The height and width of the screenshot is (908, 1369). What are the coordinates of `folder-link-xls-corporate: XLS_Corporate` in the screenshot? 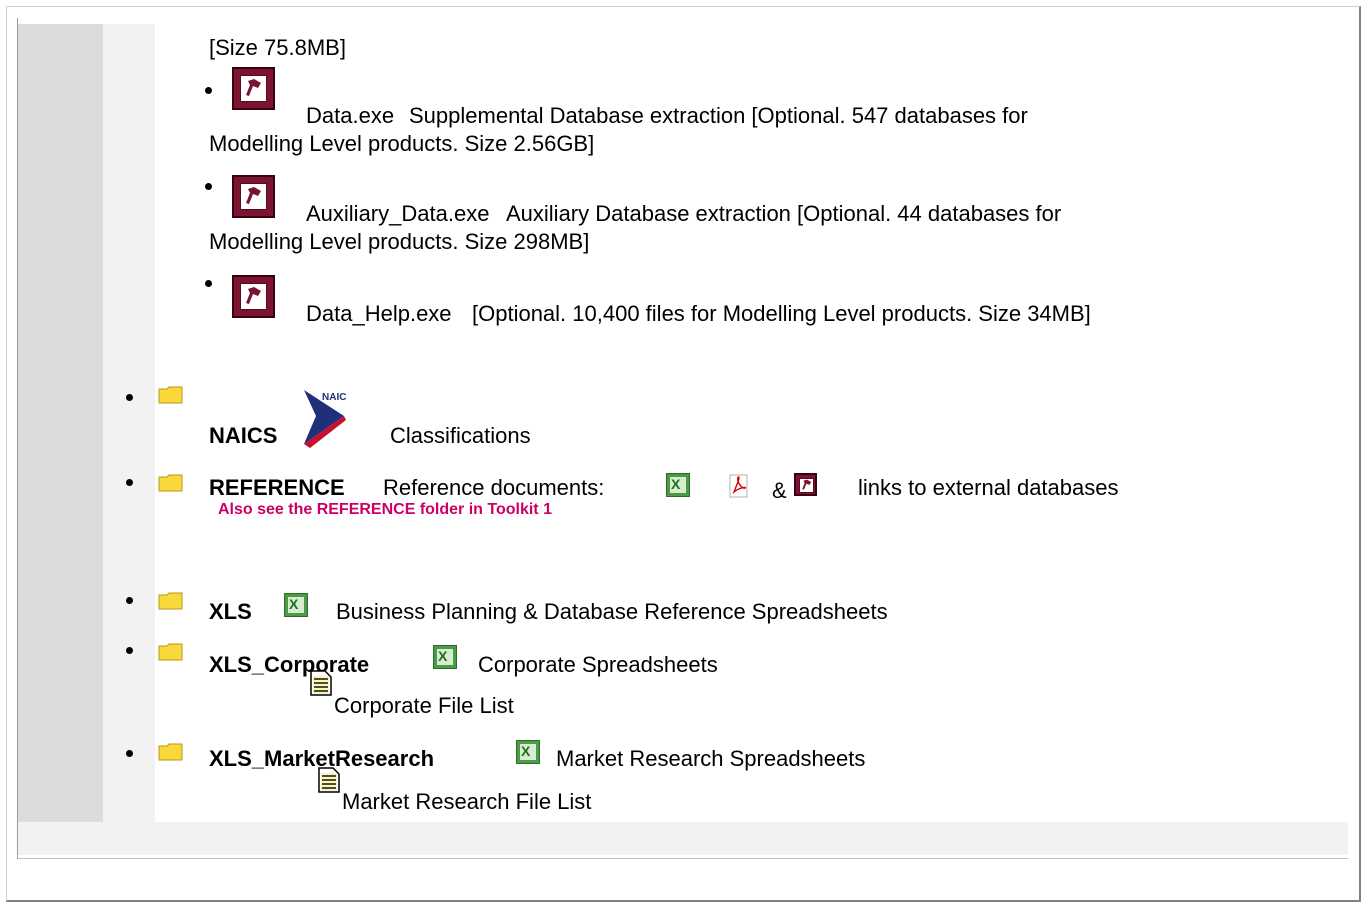 It's located at (289, 665).